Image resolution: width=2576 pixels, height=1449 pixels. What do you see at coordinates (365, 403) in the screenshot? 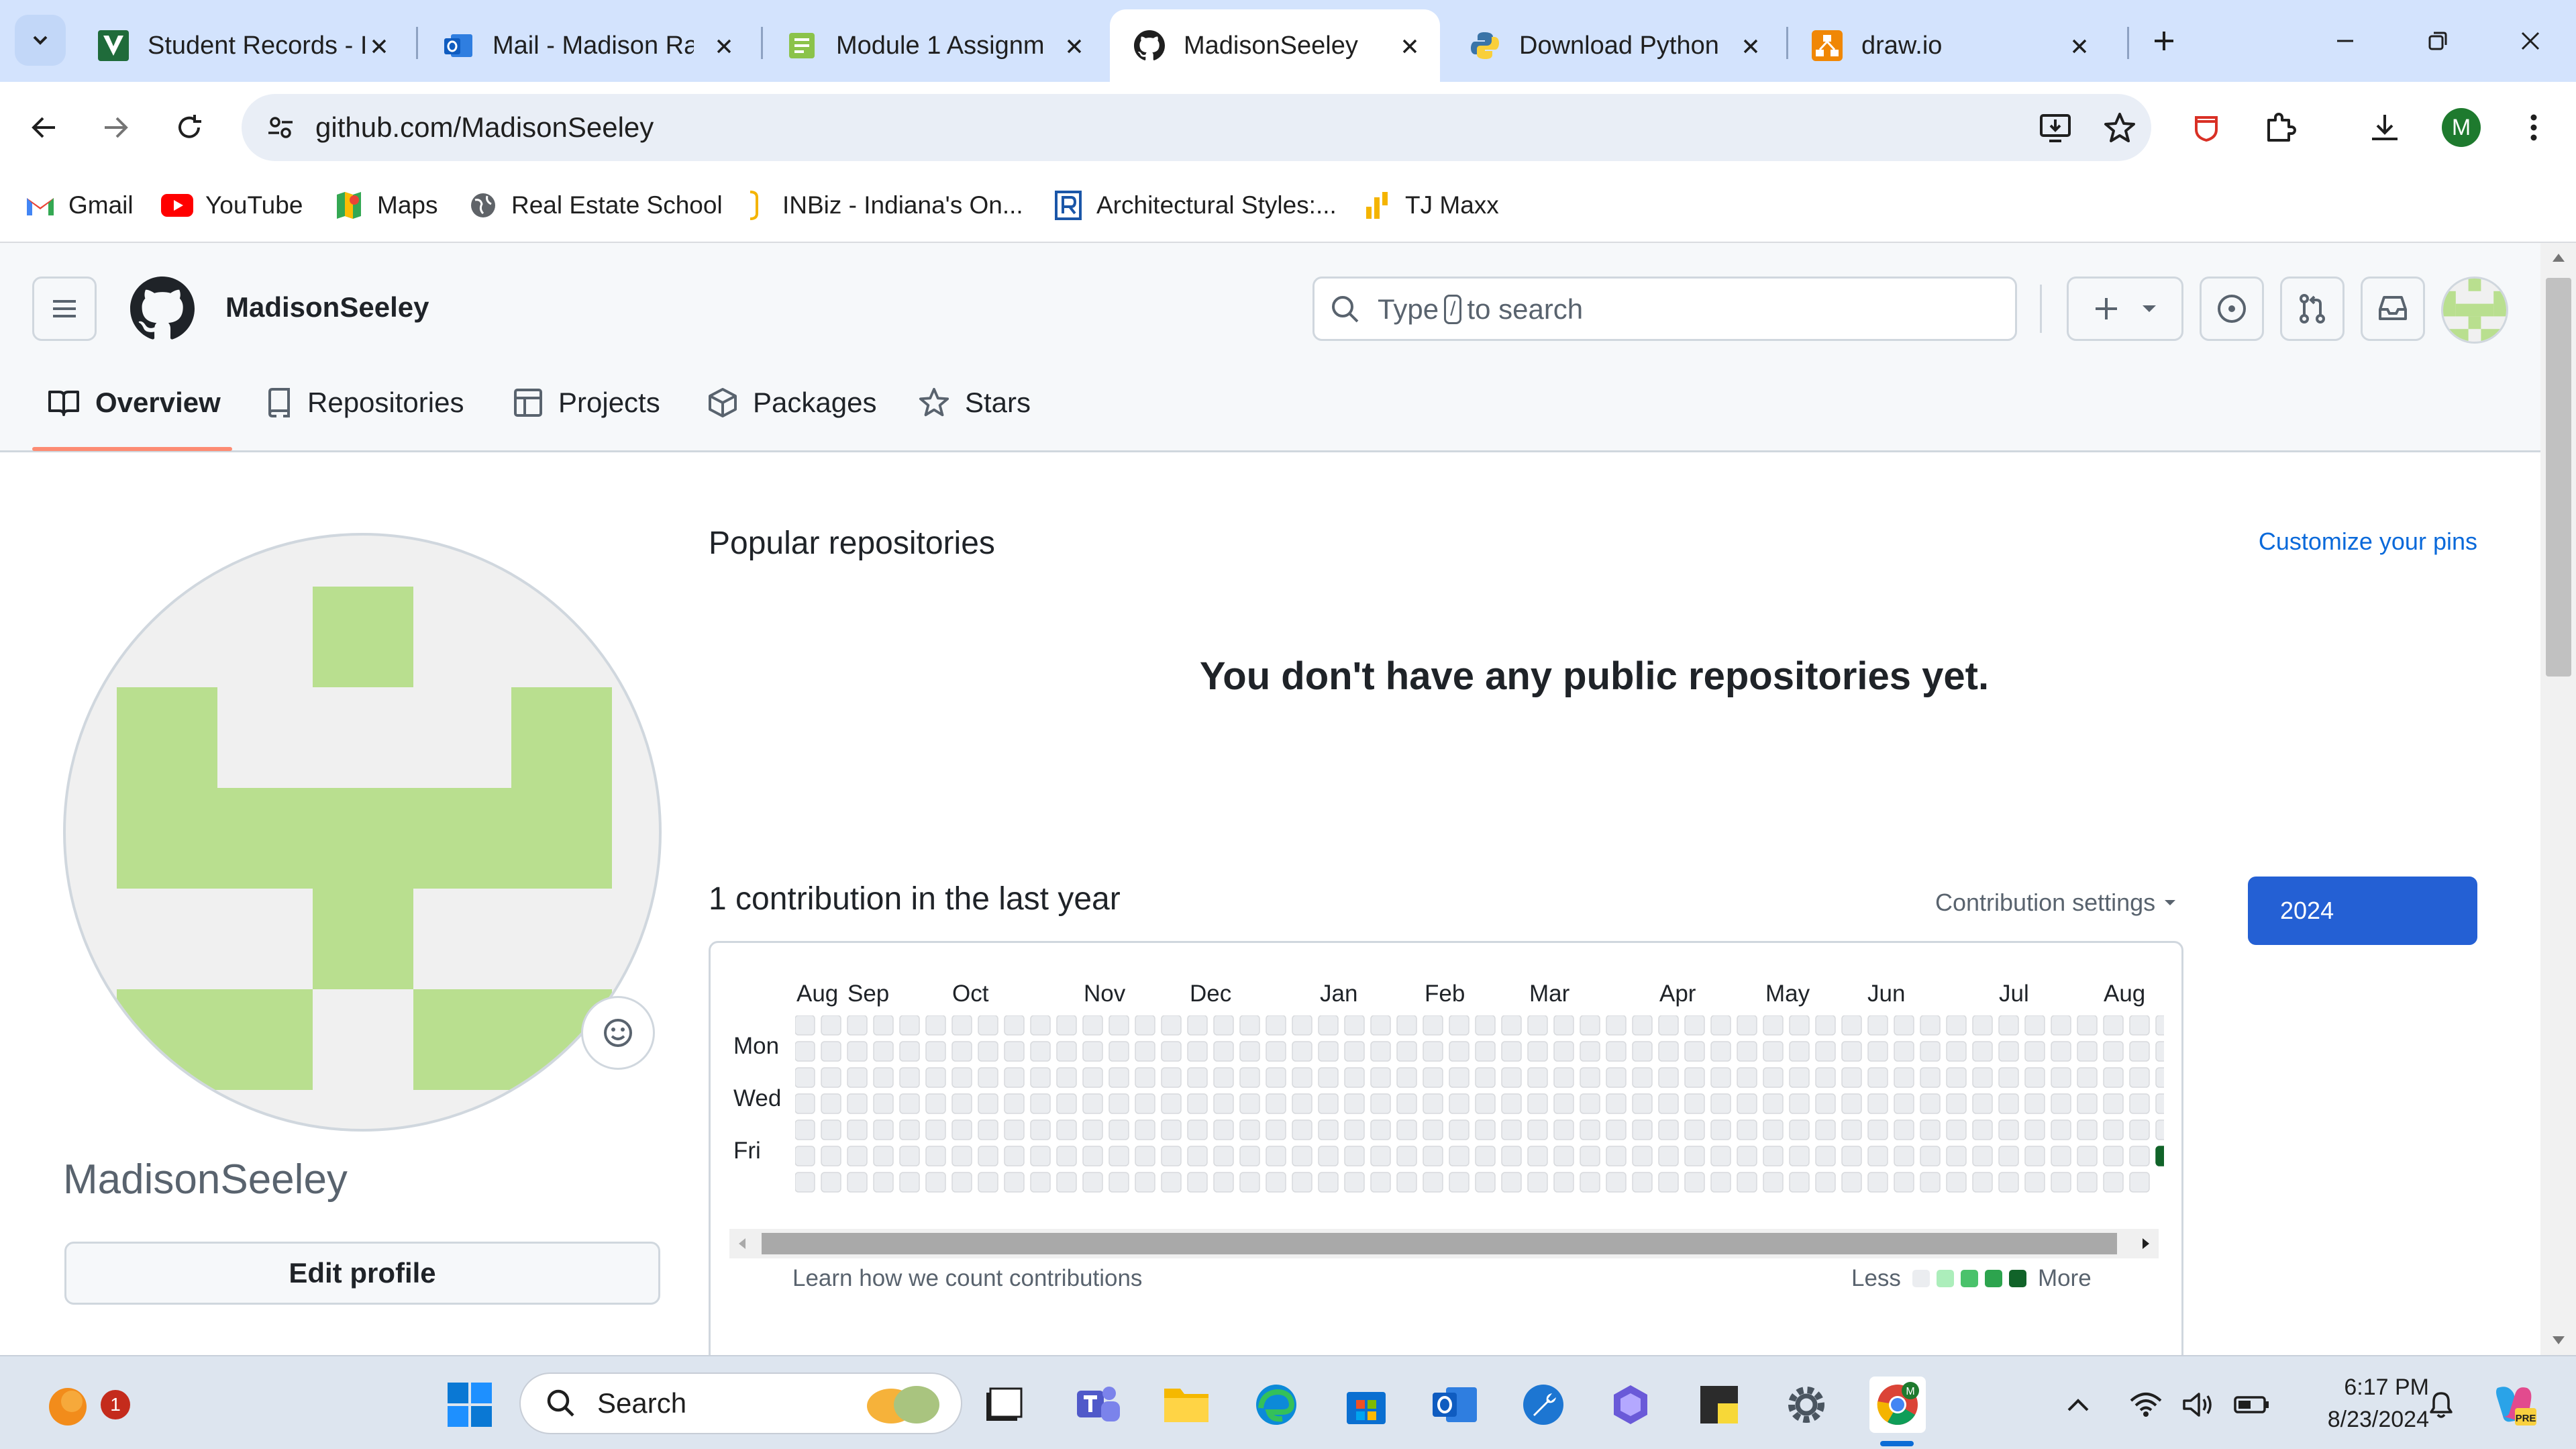
I see `nav-tab-repositories: Repositories` at bounding box center [365, 403].